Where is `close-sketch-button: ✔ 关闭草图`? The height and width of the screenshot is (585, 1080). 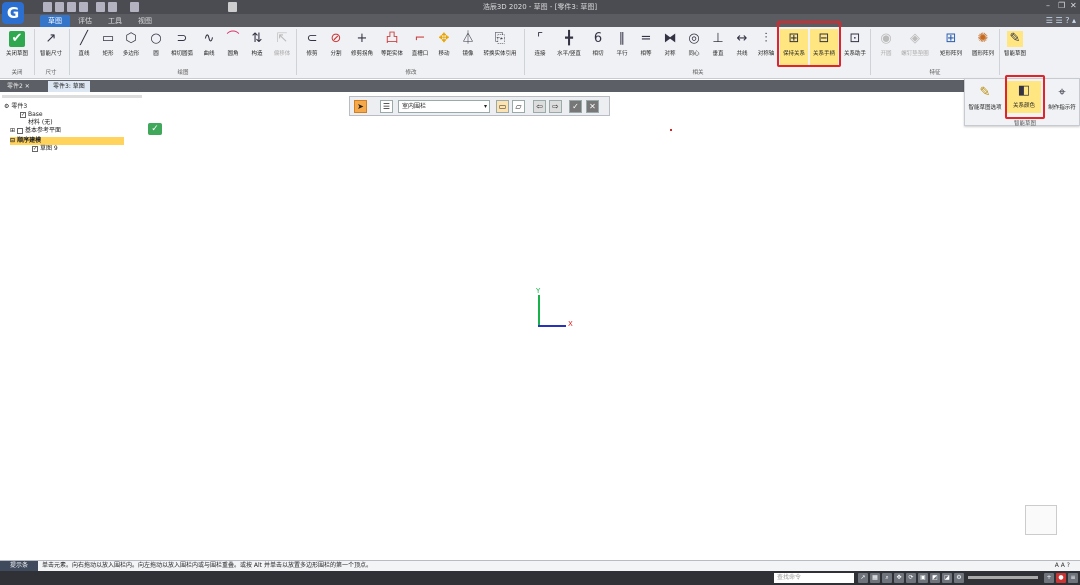
close-sketch-button: ✔ 关闭草图 is located at coordinates (17, 43).